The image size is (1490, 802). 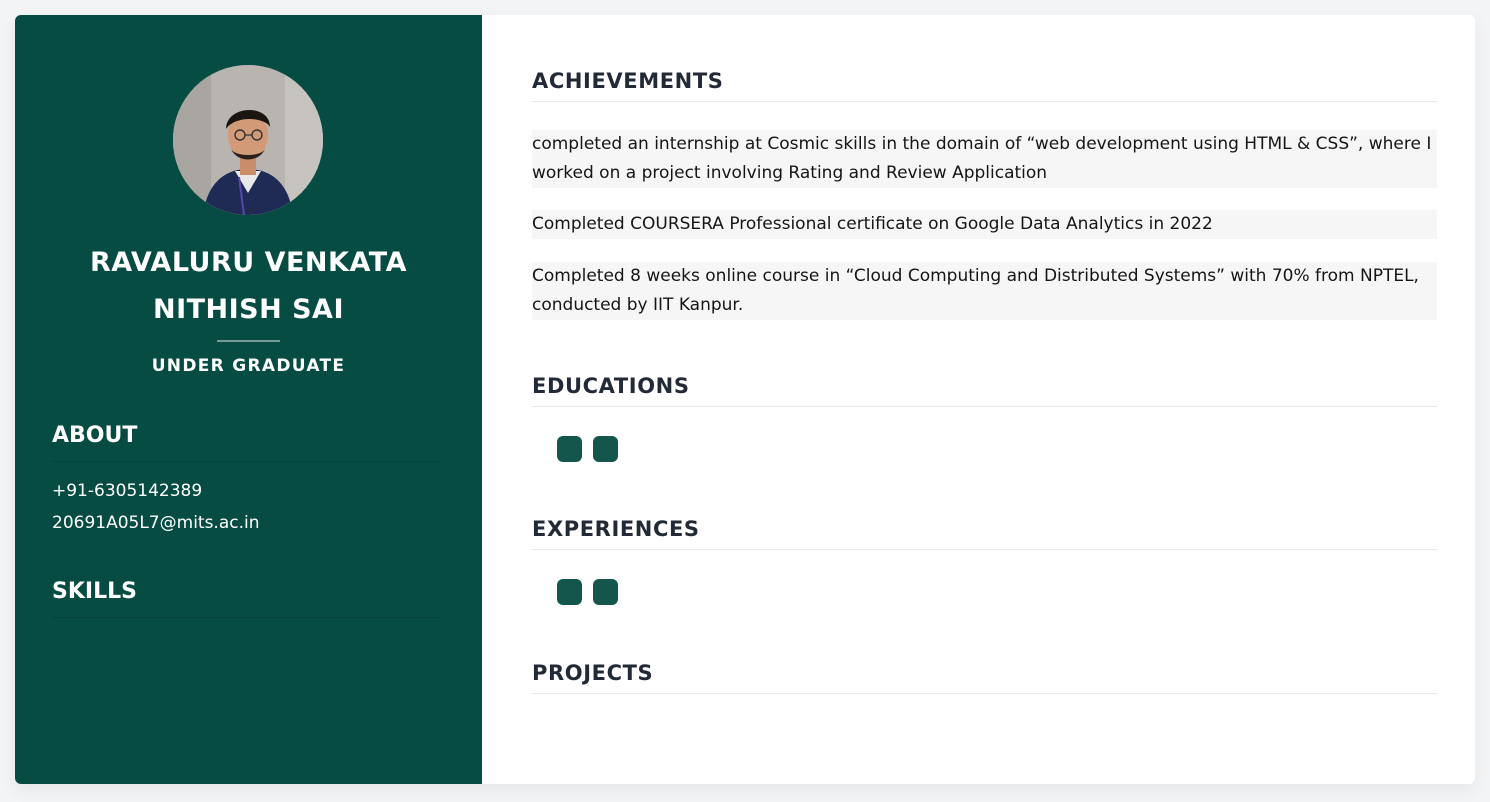 What do you see at coordinates (156, 523) in the screenshot?
I see `email-address: 20691A05L7@mits.ac.in` at bounding box center [156, 523].